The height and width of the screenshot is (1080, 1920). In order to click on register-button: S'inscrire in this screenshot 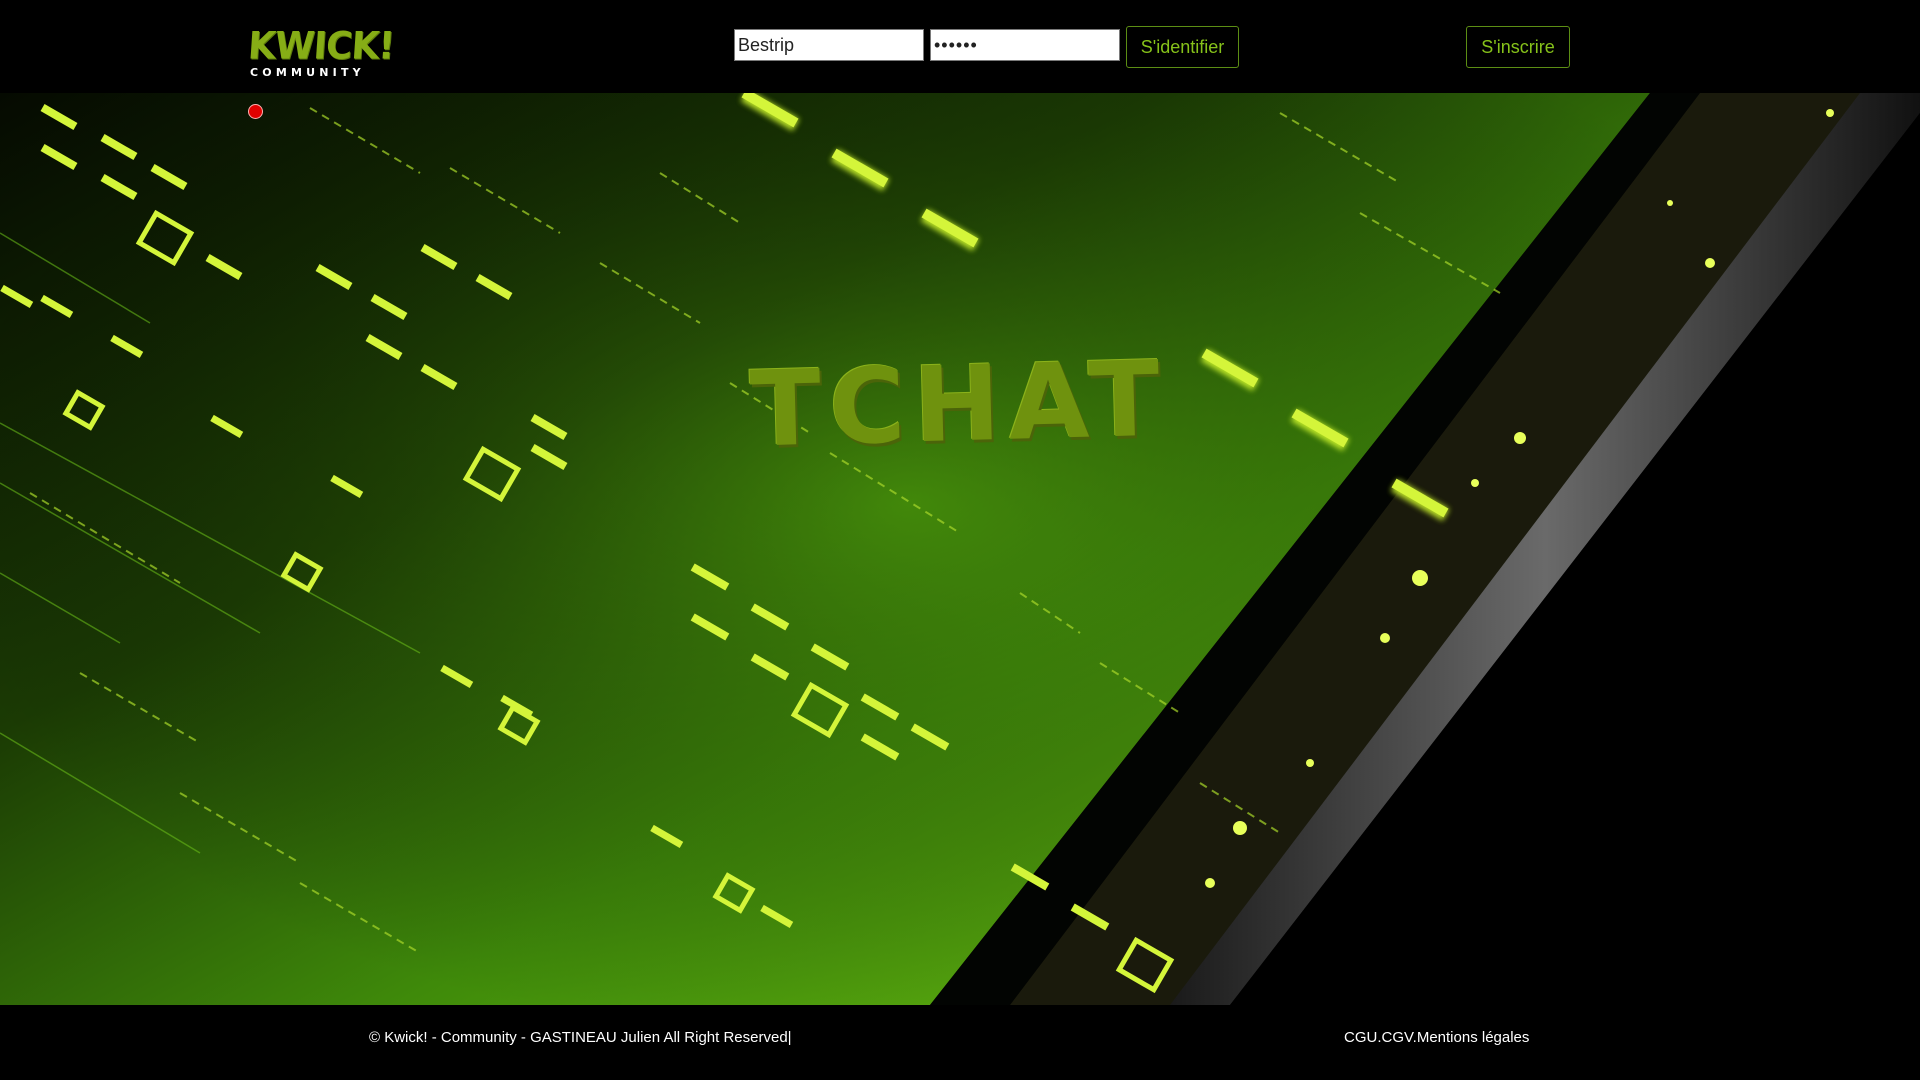, I will do `click(1518, 47)`.